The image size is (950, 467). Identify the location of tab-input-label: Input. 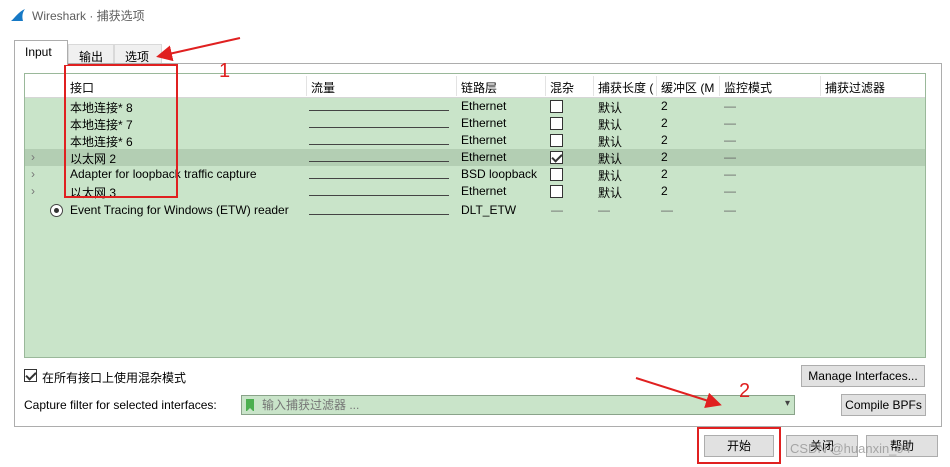
(38, 52).